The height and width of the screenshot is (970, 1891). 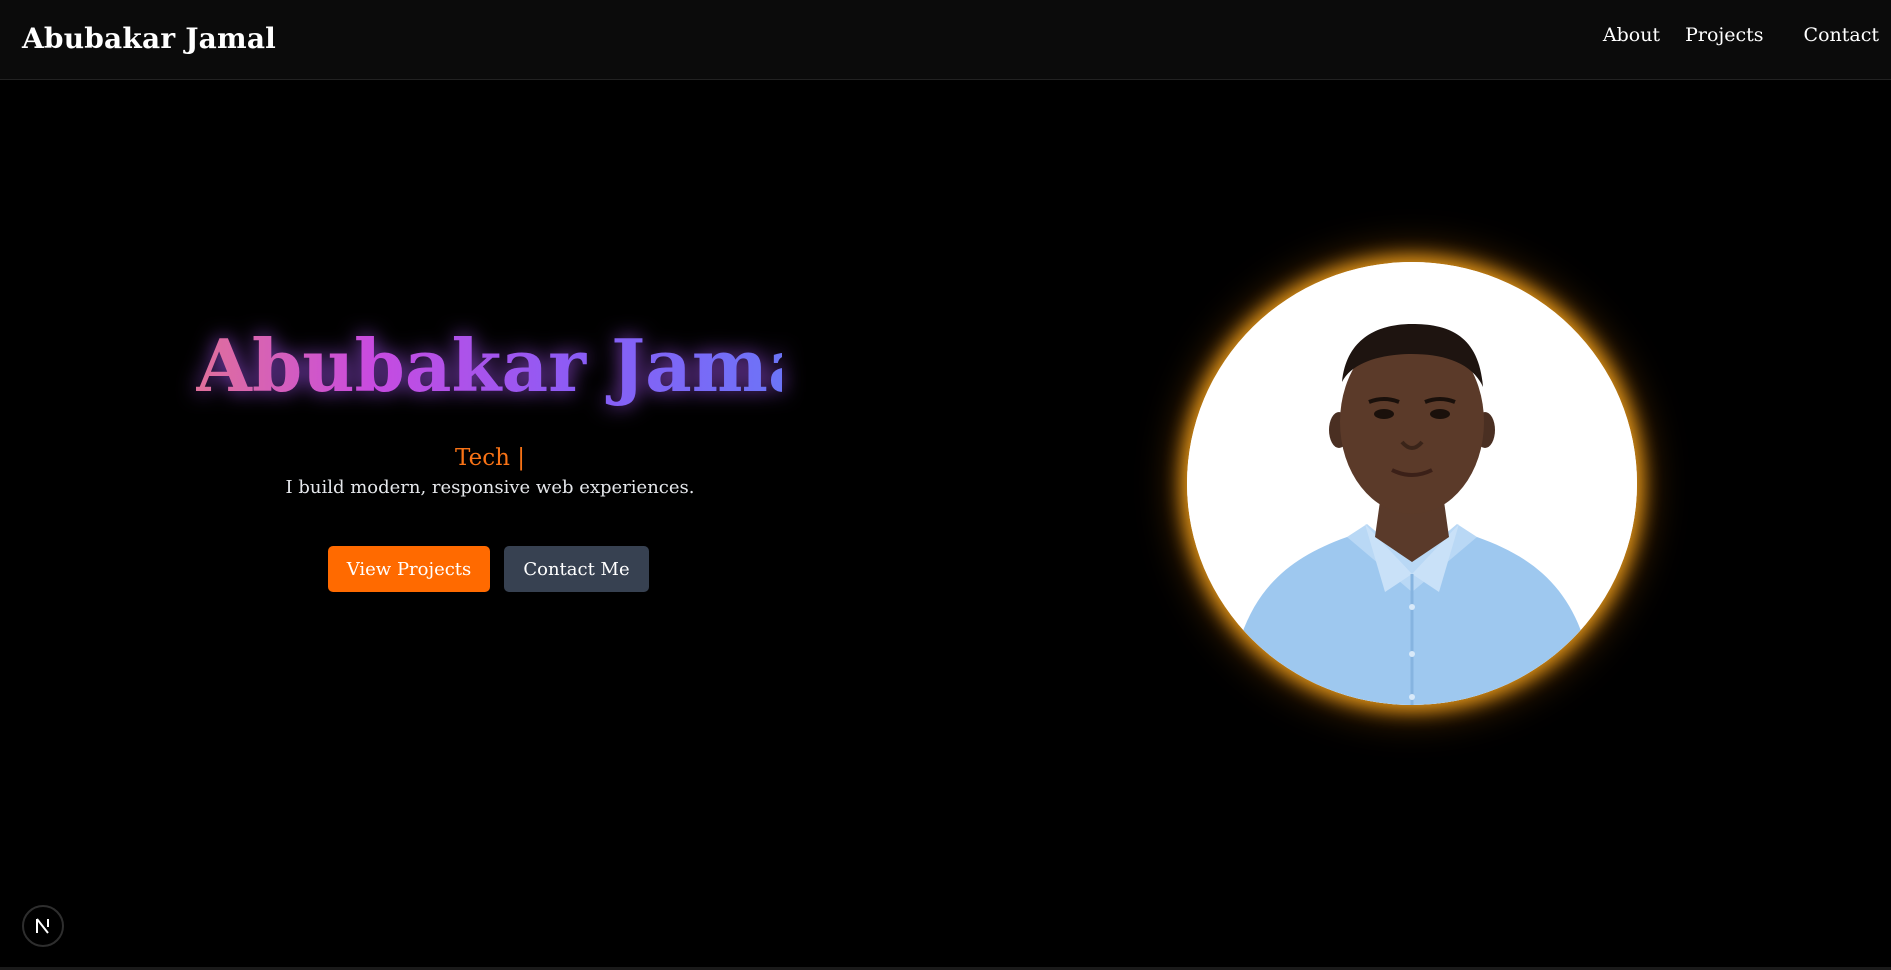 I want to click on typed-role-text: Tech |, so click(x=490, y=458).